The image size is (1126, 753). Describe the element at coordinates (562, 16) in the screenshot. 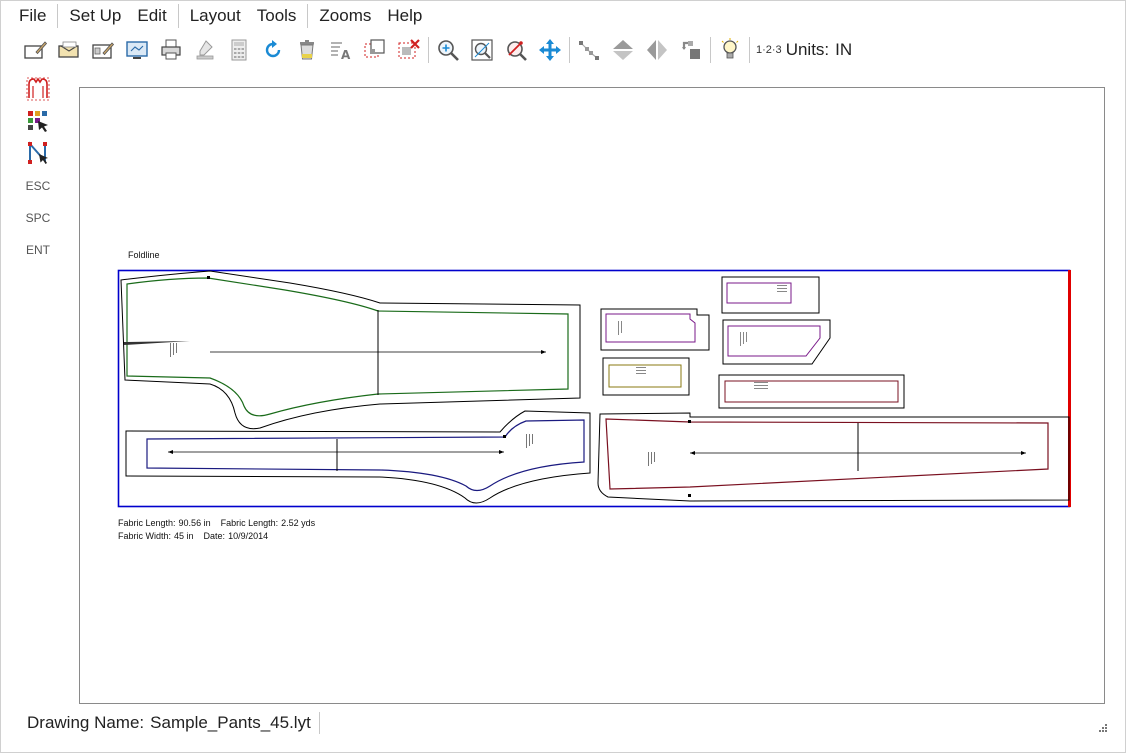

I see `menu-bar: File Set Up Edit Layout Tools Zooms Help` at that location.